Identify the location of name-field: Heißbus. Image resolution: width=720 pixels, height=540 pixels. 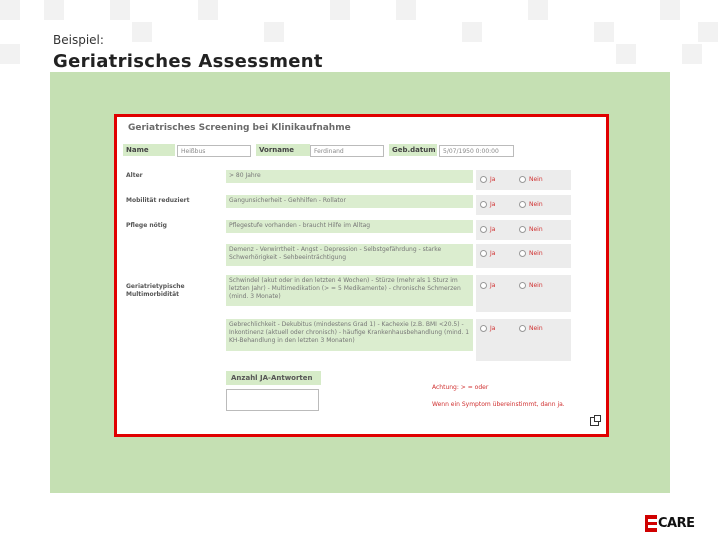
(214, 151).